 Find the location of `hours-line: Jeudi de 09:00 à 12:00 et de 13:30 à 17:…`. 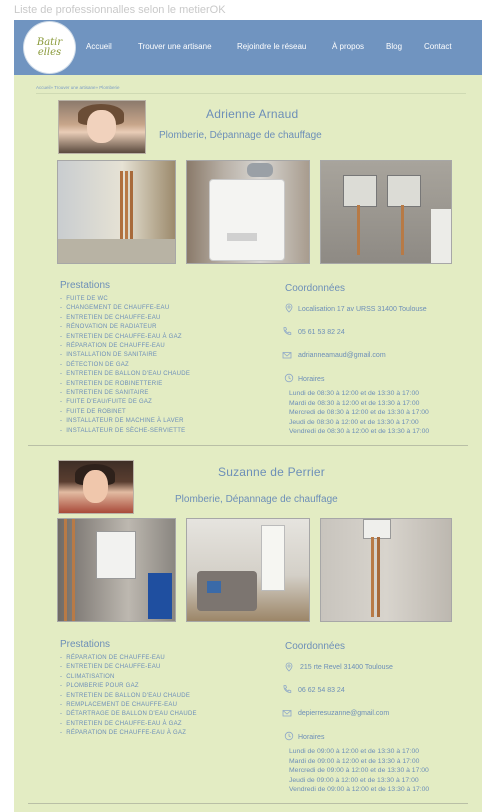

hours-line: Jeudi de 09:00 à 12:00 et de 13:30 à 17:… is located at coordinates (354, 780).